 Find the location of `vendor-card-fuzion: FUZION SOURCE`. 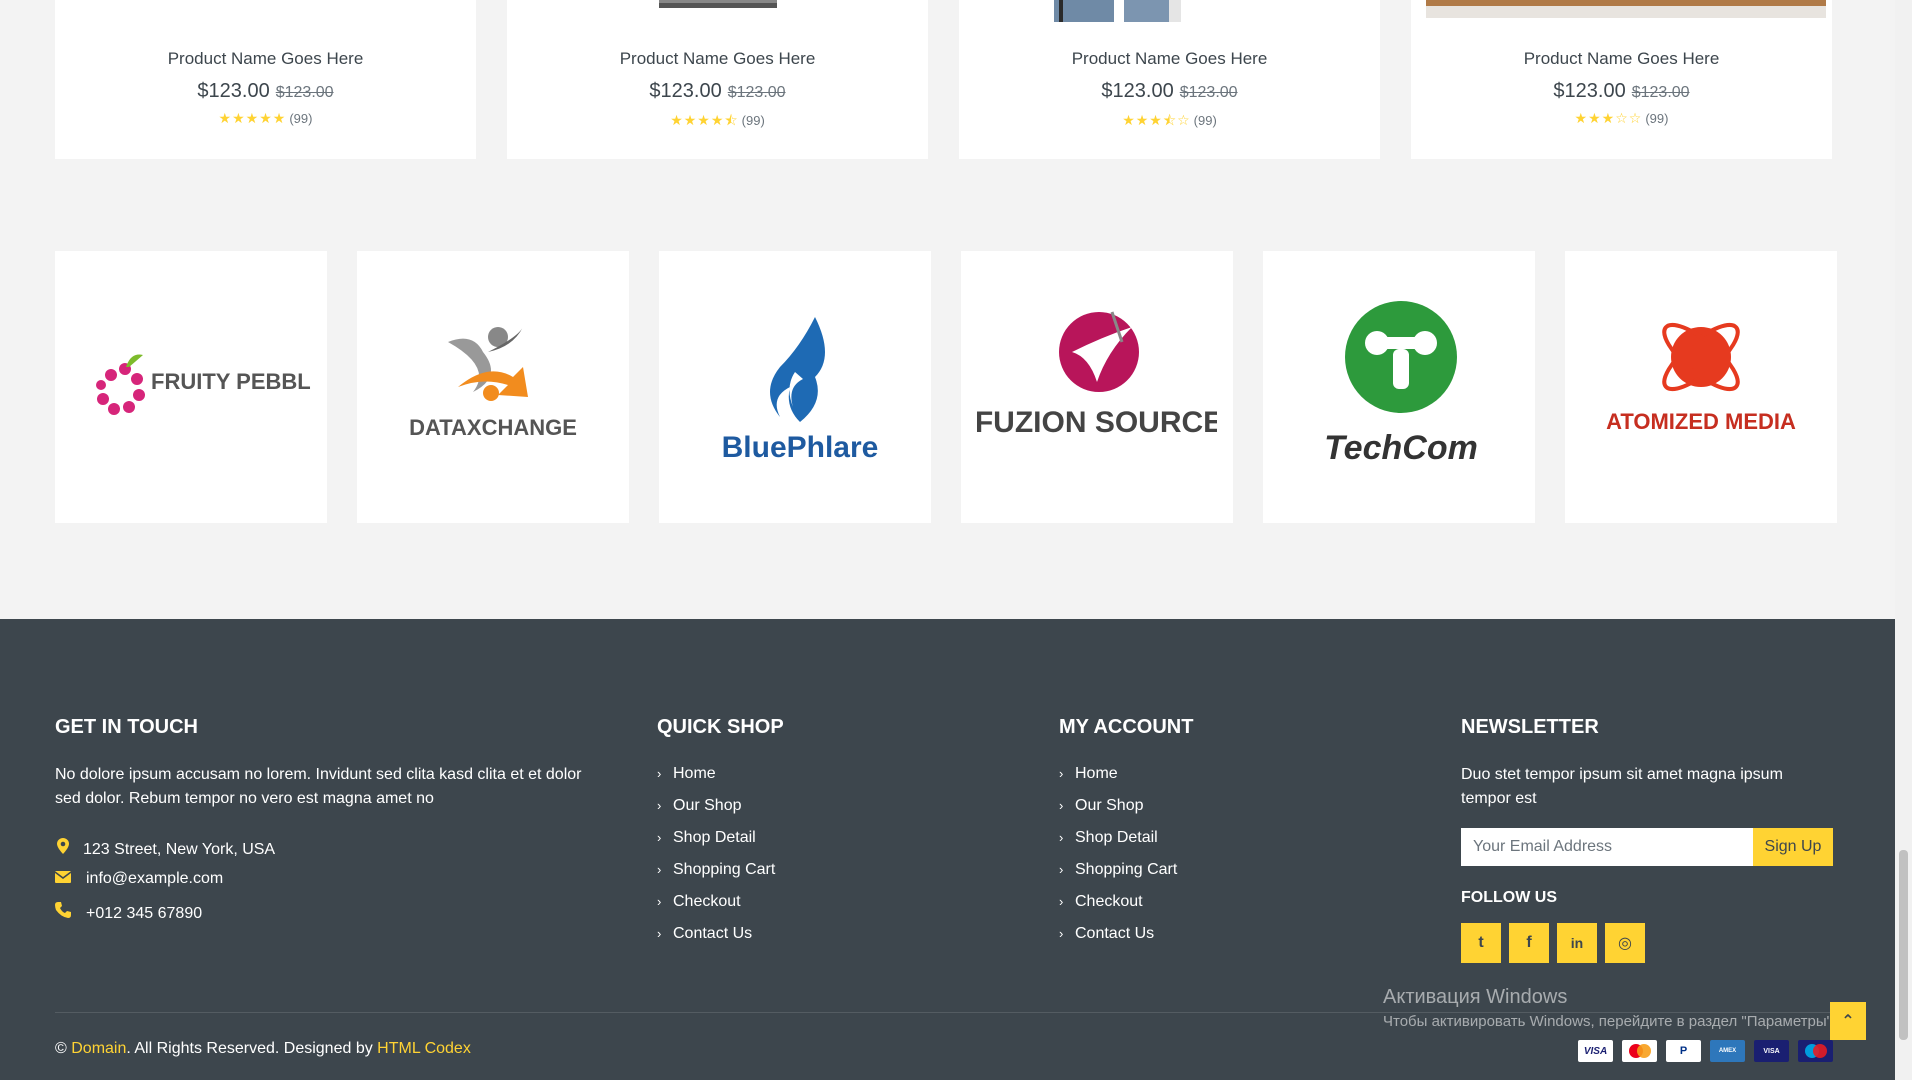

vendor-card-fuzion: FUZION SOURCE is located at coordinates (1097, 387).